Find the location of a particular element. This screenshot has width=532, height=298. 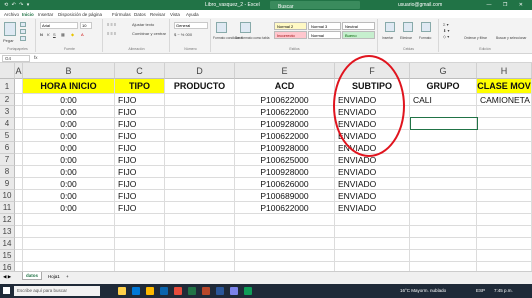

fill-icon: ⬇ ▾ is located at coordinates (446, 30).